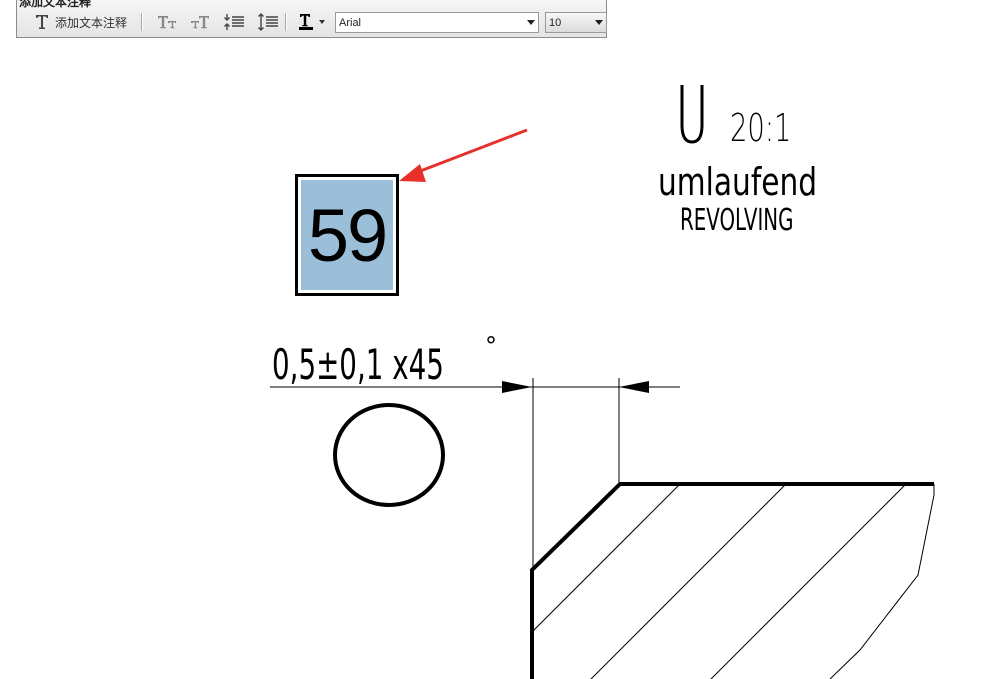  Describe the element at coordinates (389, 455) in the screenshot. I see `circle-symbol` at that location.